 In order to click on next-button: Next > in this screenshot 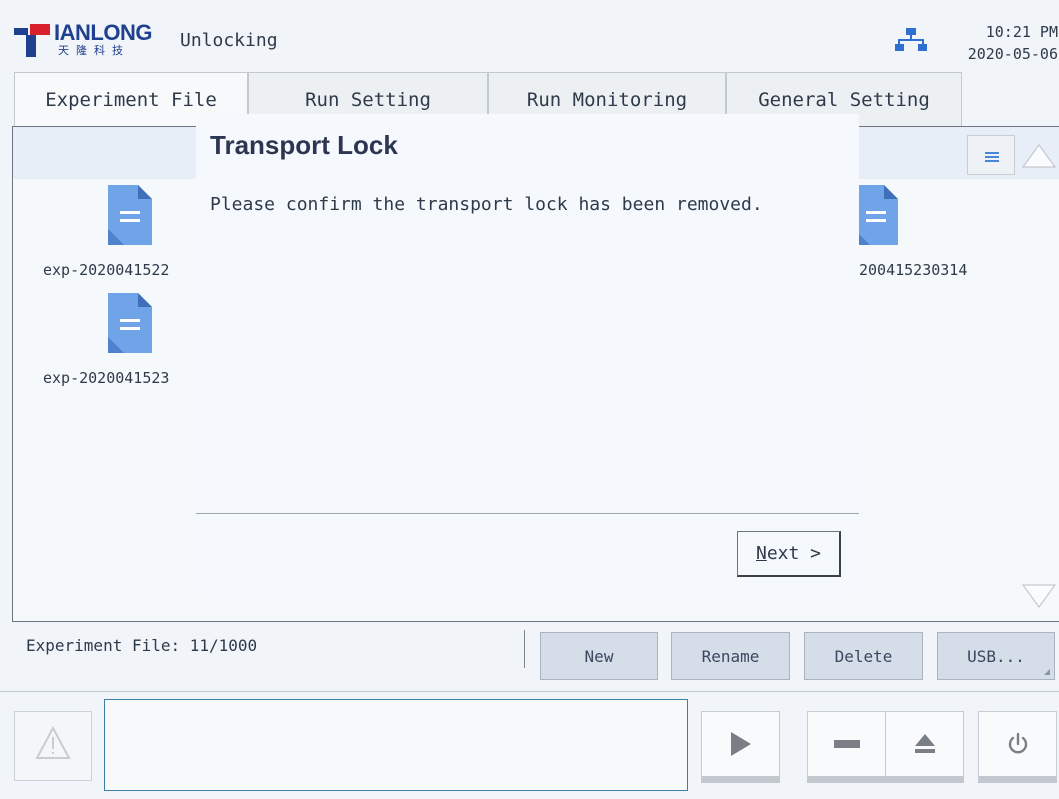, I will do `click(789, 554)`.